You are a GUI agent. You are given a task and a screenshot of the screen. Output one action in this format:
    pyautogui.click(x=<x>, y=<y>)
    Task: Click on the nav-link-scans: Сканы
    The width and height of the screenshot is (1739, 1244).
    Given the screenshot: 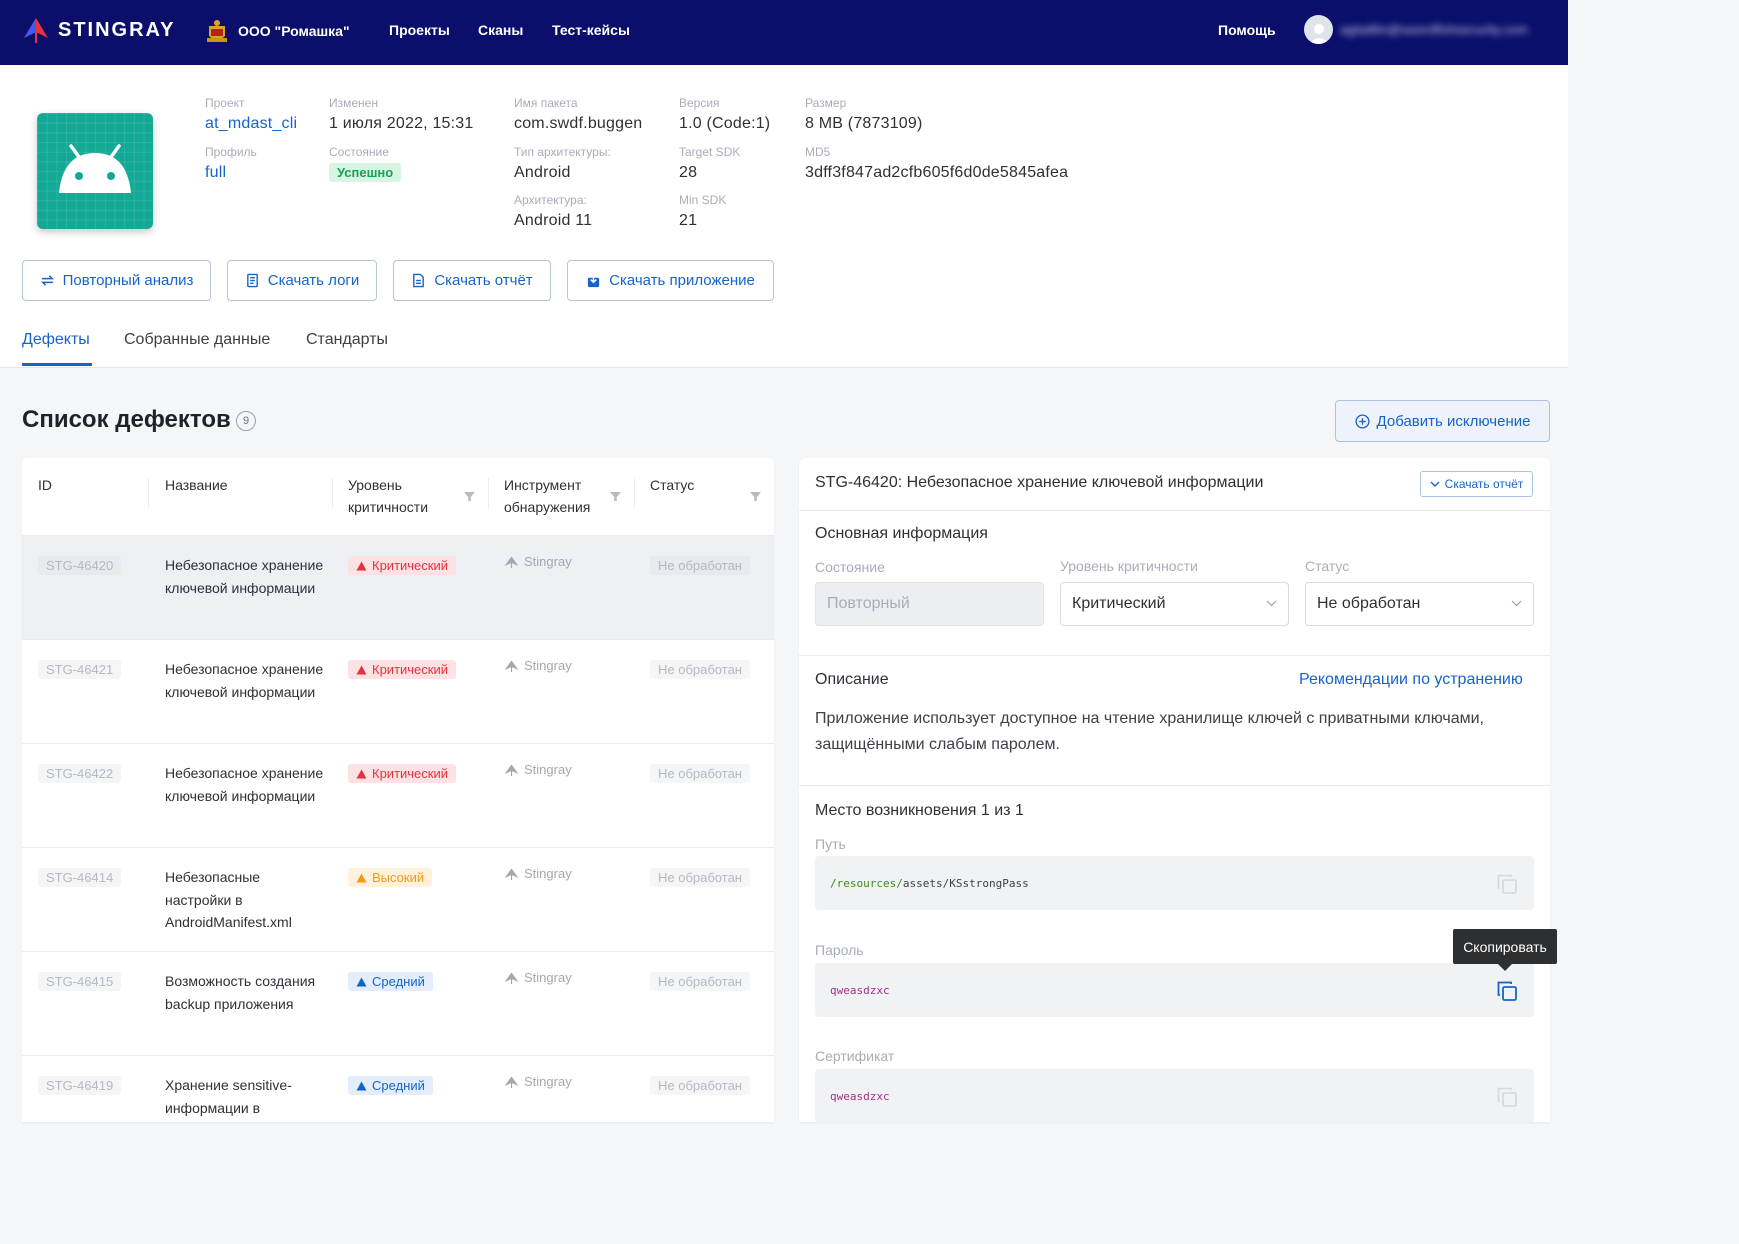 What is the action you would take?
    pyautogui.click(x=500, y=30)
    